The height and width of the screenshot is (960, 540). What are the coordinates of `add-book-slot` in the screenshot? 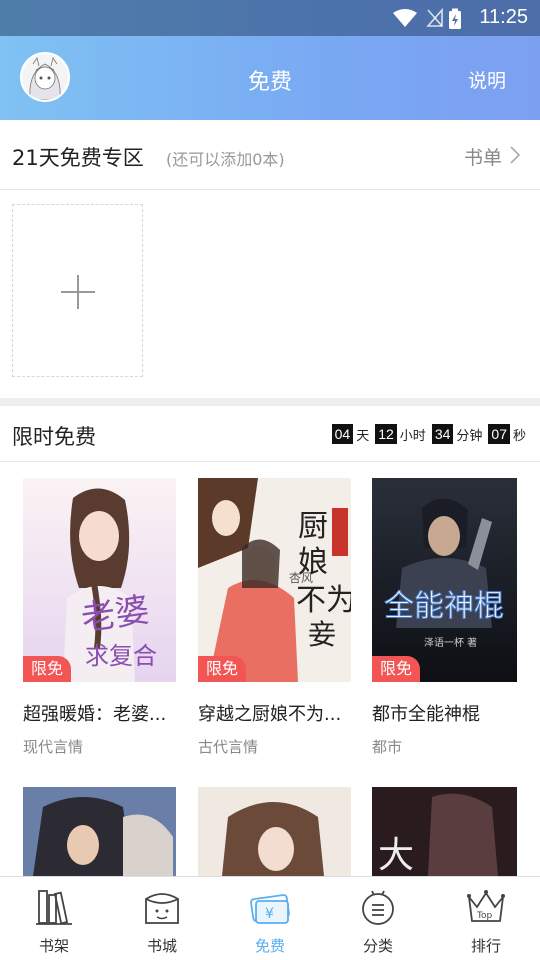 It's located at (77, 290).